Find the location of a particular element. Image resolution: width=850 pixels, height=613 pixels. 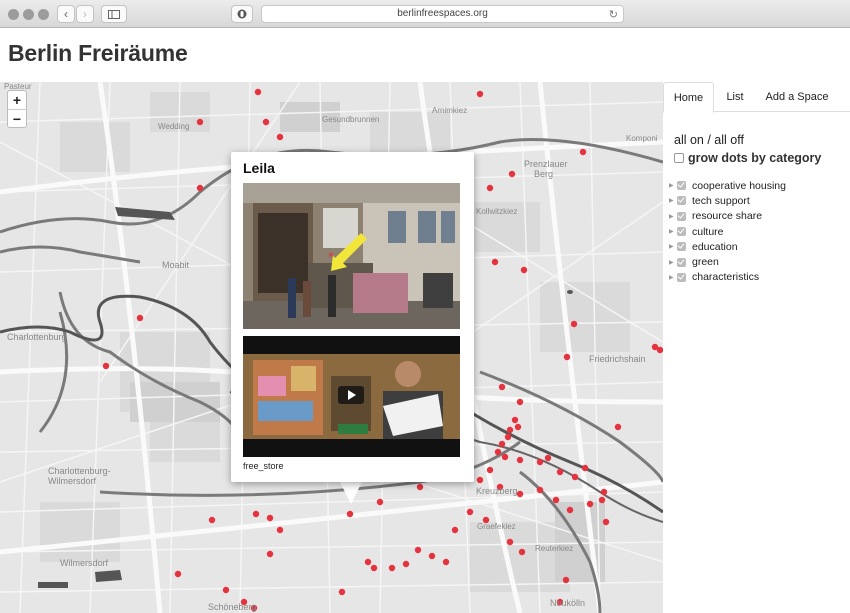

category-item-education: ▶ education is located at coordinates (727, 246).